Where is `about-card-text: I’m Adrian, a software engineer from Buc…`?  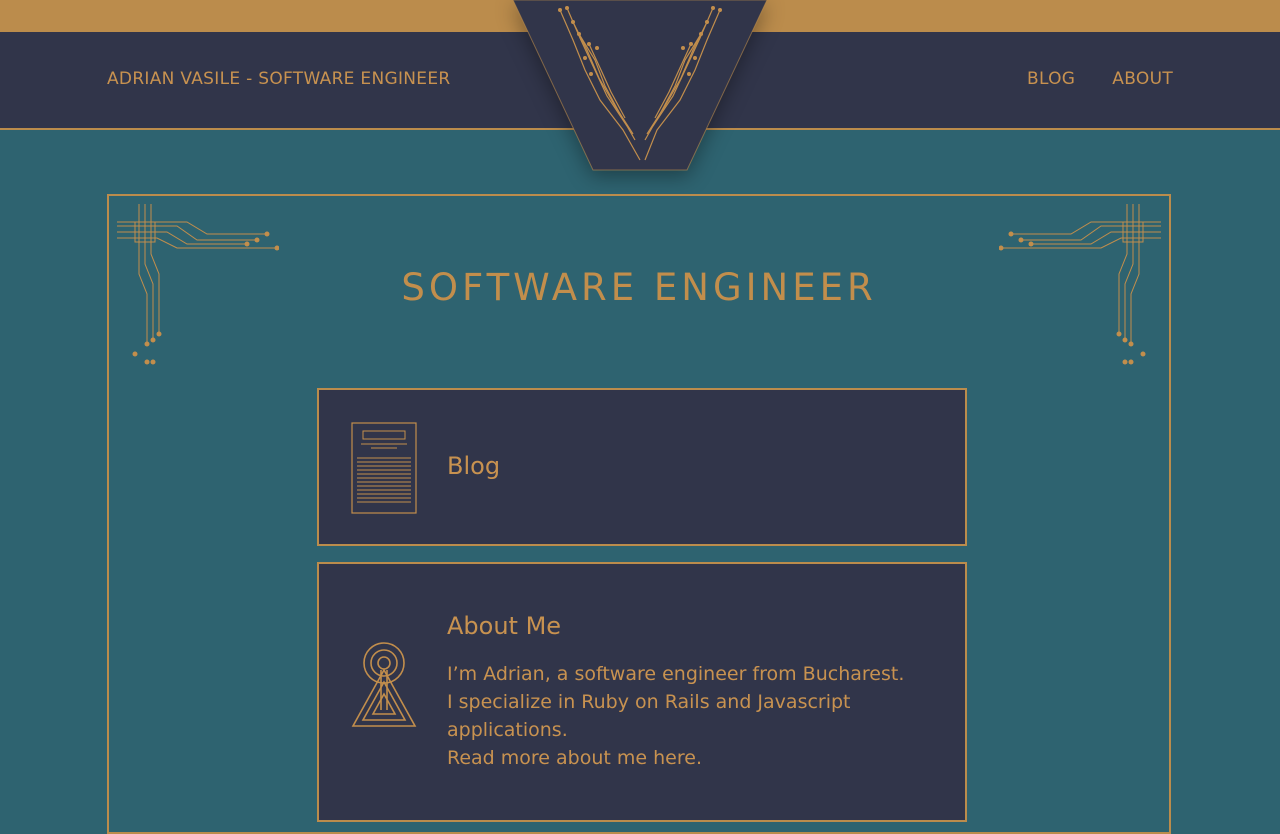
about-card-text: I’m Adrian, a software engineer from Buc… is located at coordinates (694, 716).